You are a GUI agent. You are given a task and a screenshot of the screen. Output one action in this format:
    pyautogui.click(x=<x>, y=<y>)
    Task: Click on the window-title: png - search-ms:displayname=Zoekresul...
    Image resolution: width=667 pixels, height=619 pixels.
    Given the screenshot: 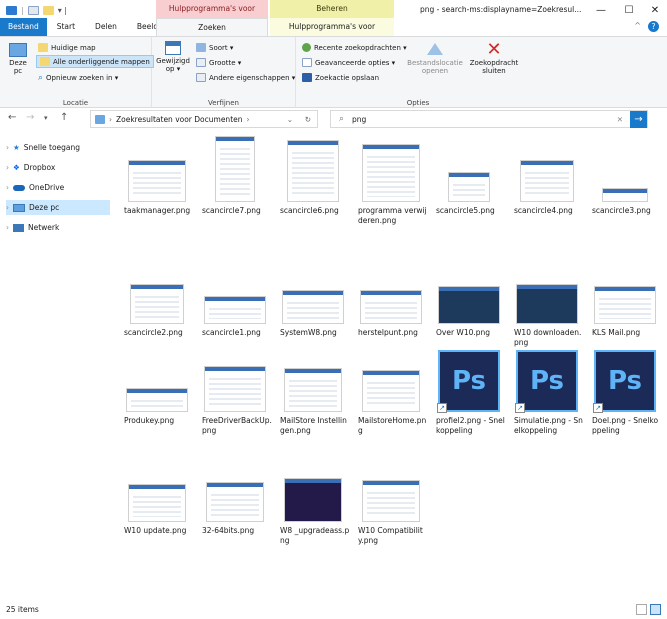 What is the action you would take?
    pyautogui.click(x=501, y=9)
    